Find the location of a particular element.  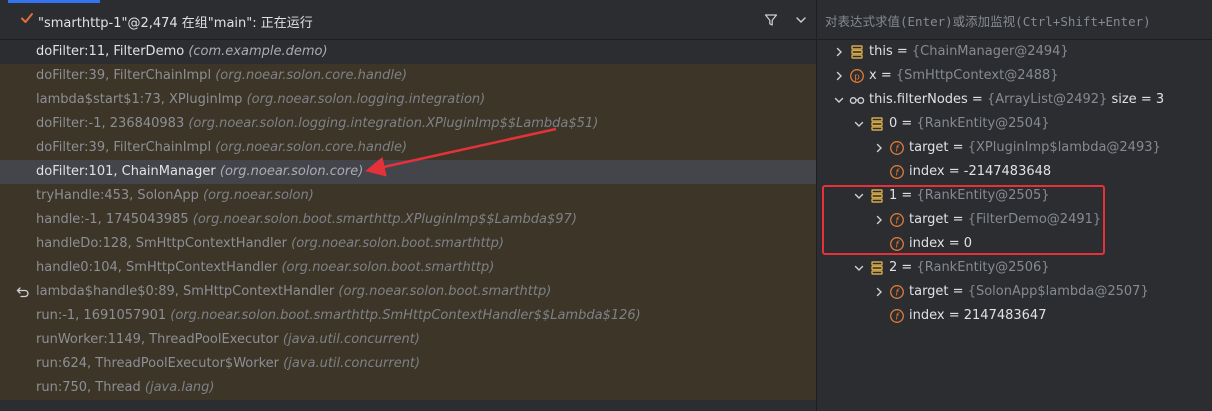

async-return-icon is located at coordinates (22, 292).